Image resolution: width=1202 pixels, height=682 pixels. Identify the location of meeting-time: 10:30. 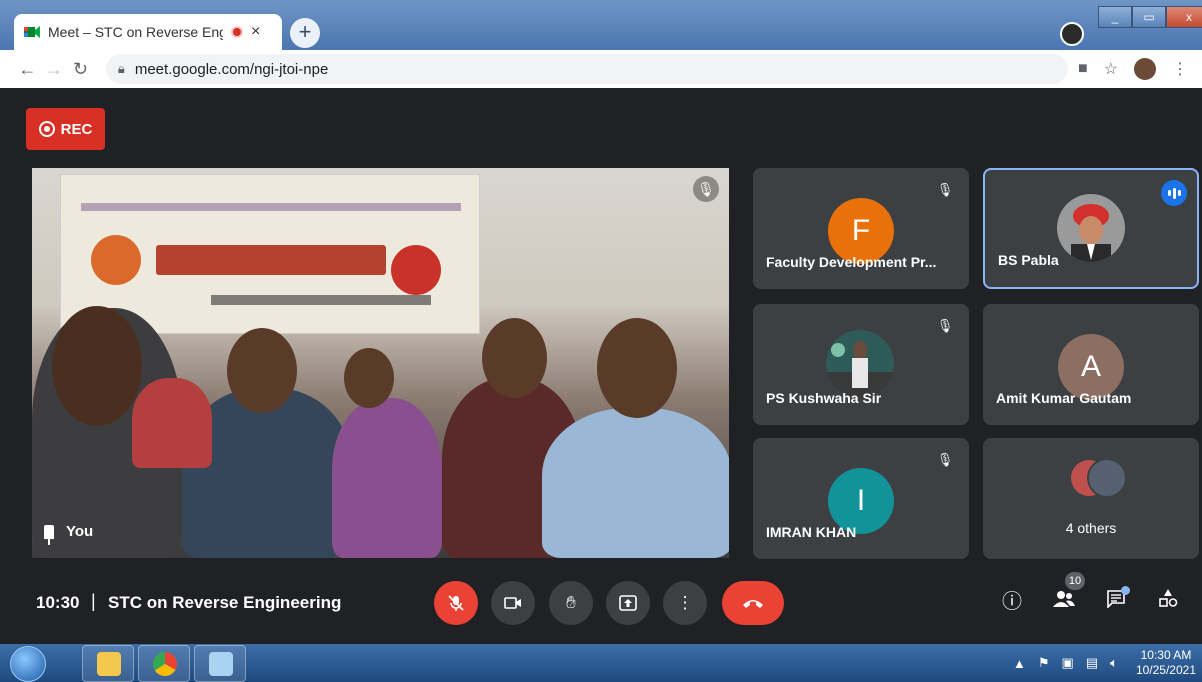
(58, 602).